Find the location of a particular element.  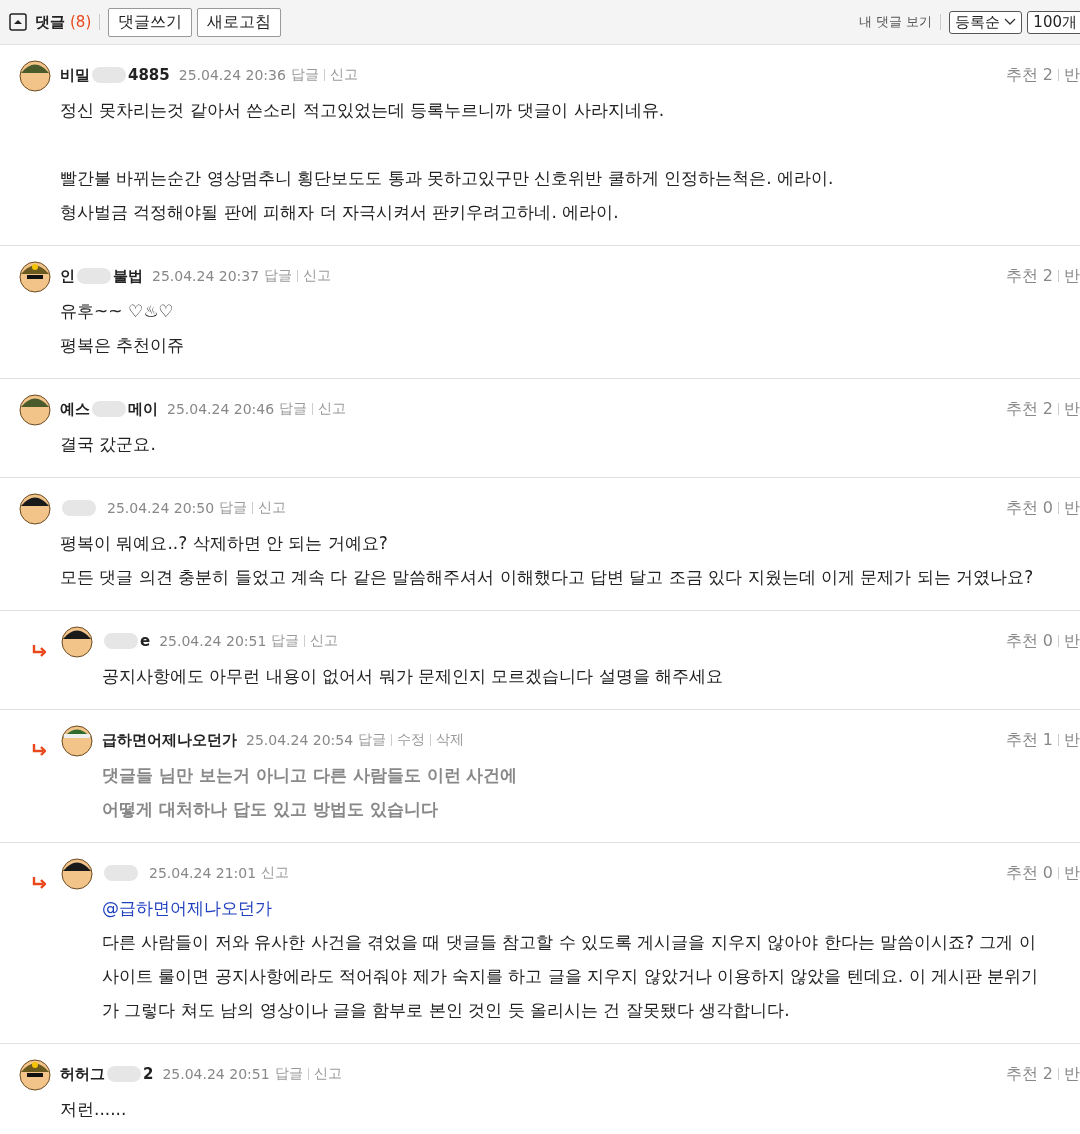

comment-time: 25.04.24 20:50 is located at coordinates (161, 508).